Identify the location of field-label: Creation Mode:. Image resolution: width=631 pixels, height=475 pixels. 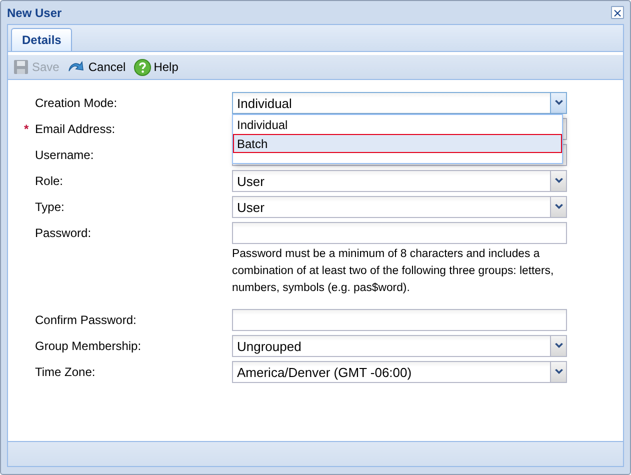
(76, 103).